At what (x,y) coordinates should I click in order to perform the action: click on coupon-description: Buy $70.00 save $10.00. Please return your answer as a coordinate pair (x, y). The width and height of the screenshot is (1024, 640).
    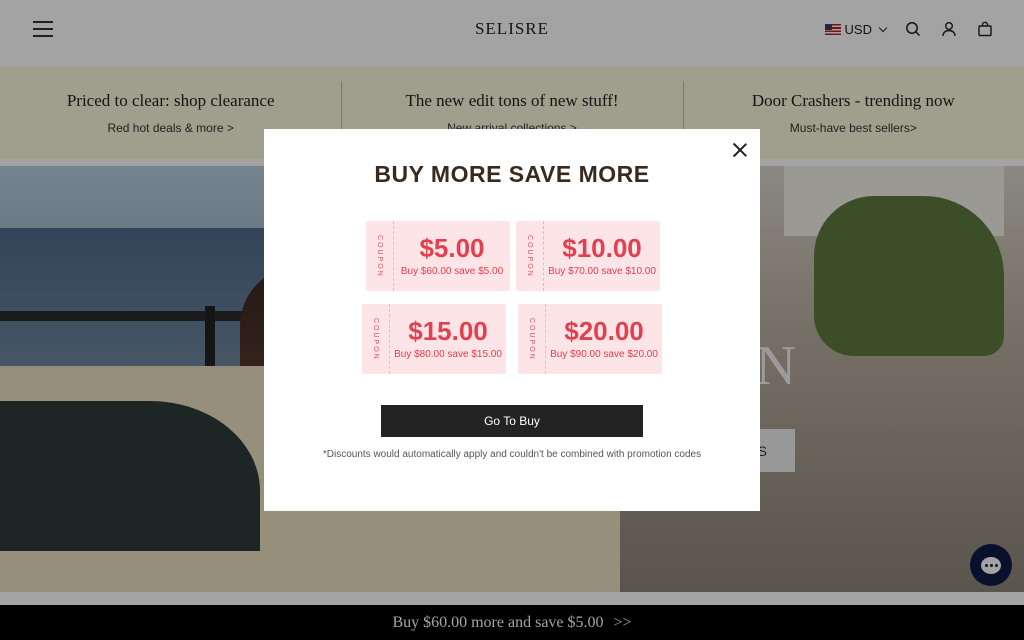
    Looking at the image, I should click on (602, 271).